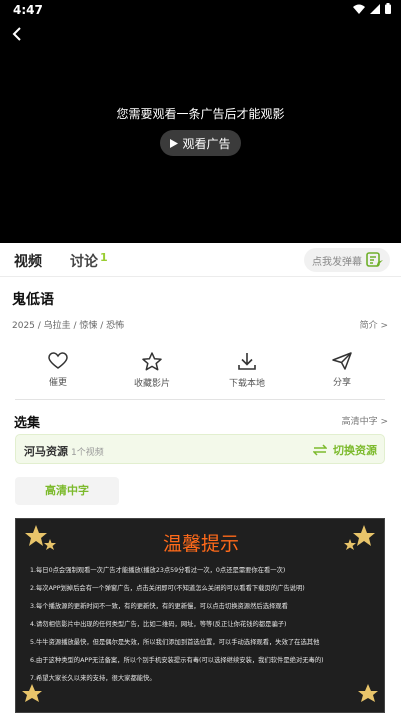 This screenshot has width=401, height=713. I want to click on tab-discuss-label: 讨论, so click(84, 262).